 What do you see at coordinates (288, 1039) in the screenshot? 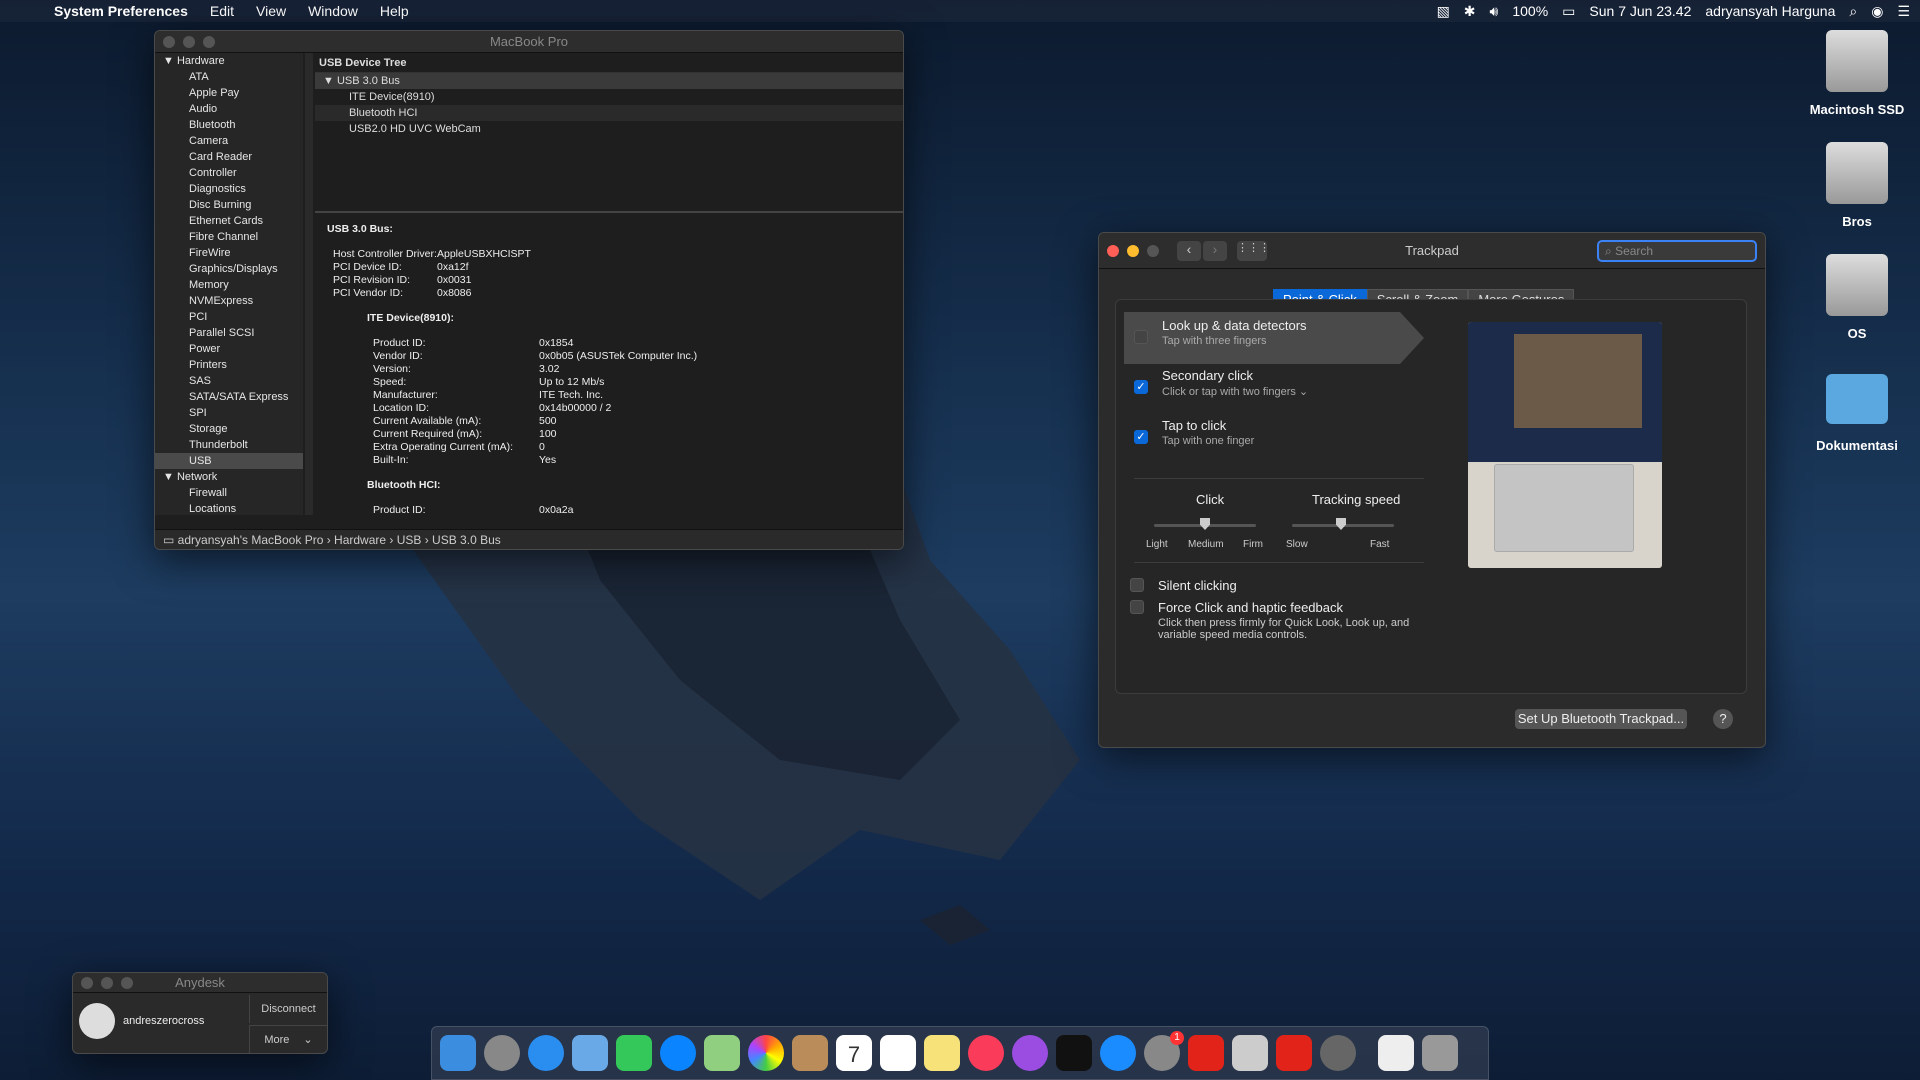
I see `more-button: More ⌄` at bounding box center [288, 1039].